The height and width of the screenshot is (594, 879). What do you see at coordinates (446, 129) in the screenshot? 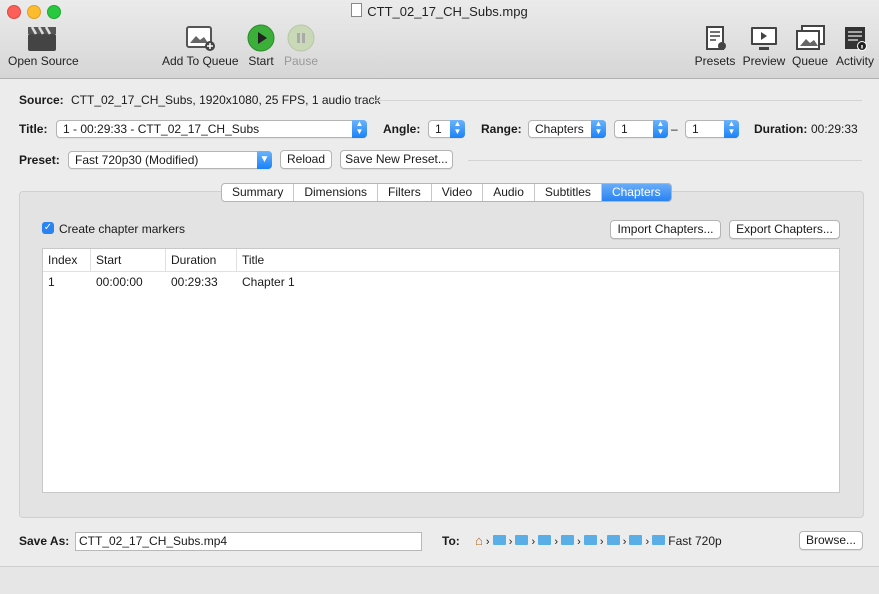
I see `angle-select: 1 ▲ ▼` at bounding box center [446, 129].